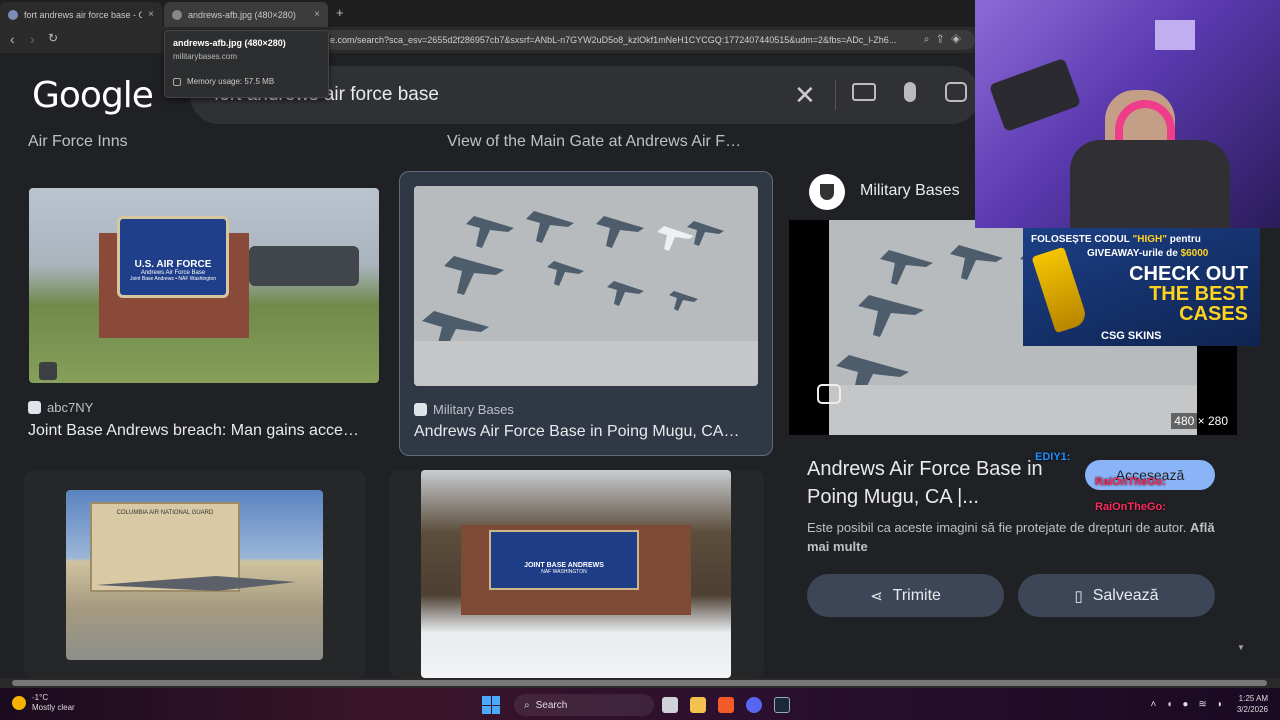 This screenshot has width=1280, height=720. What do you see at coordinates (34, 407) in the screenshot?
I see `abc7-favicon-icon` at bounding box center [34, 407].